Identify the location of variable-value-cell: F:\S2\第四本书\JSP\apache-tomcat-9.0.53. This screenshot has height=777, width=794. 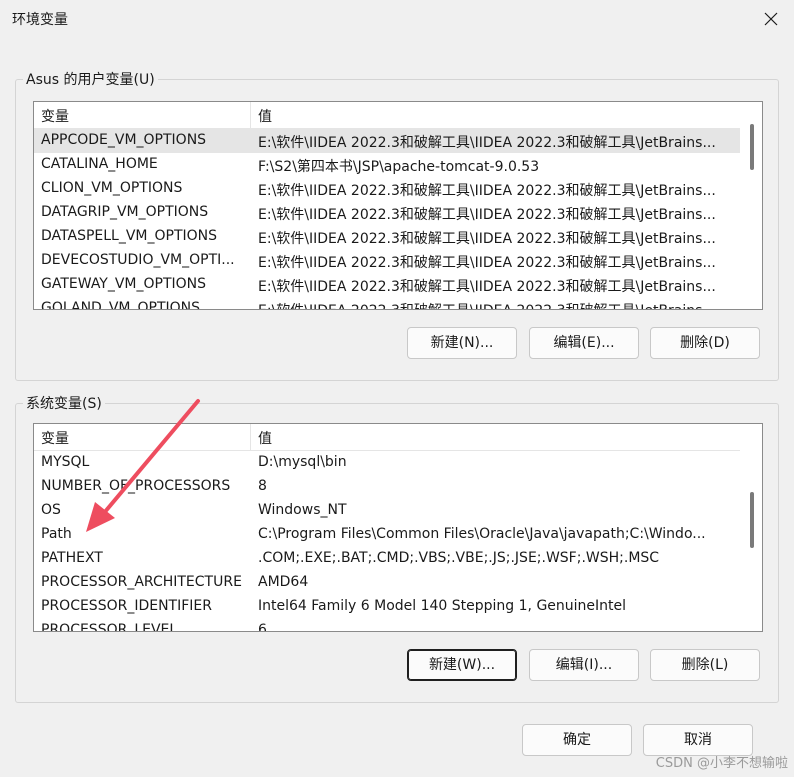
(399, 167).